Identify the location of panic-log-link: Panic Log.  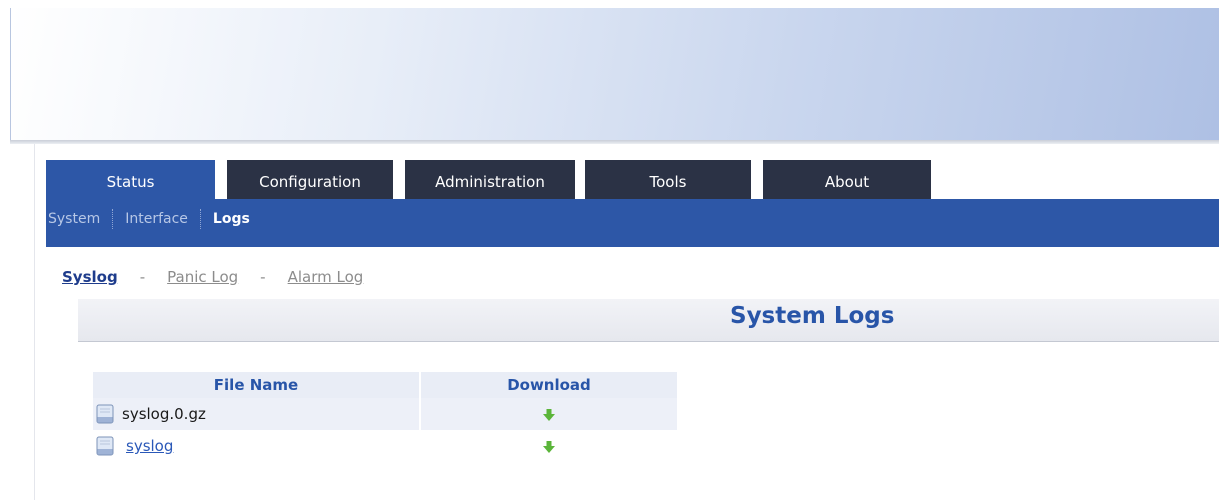
(202, 277).